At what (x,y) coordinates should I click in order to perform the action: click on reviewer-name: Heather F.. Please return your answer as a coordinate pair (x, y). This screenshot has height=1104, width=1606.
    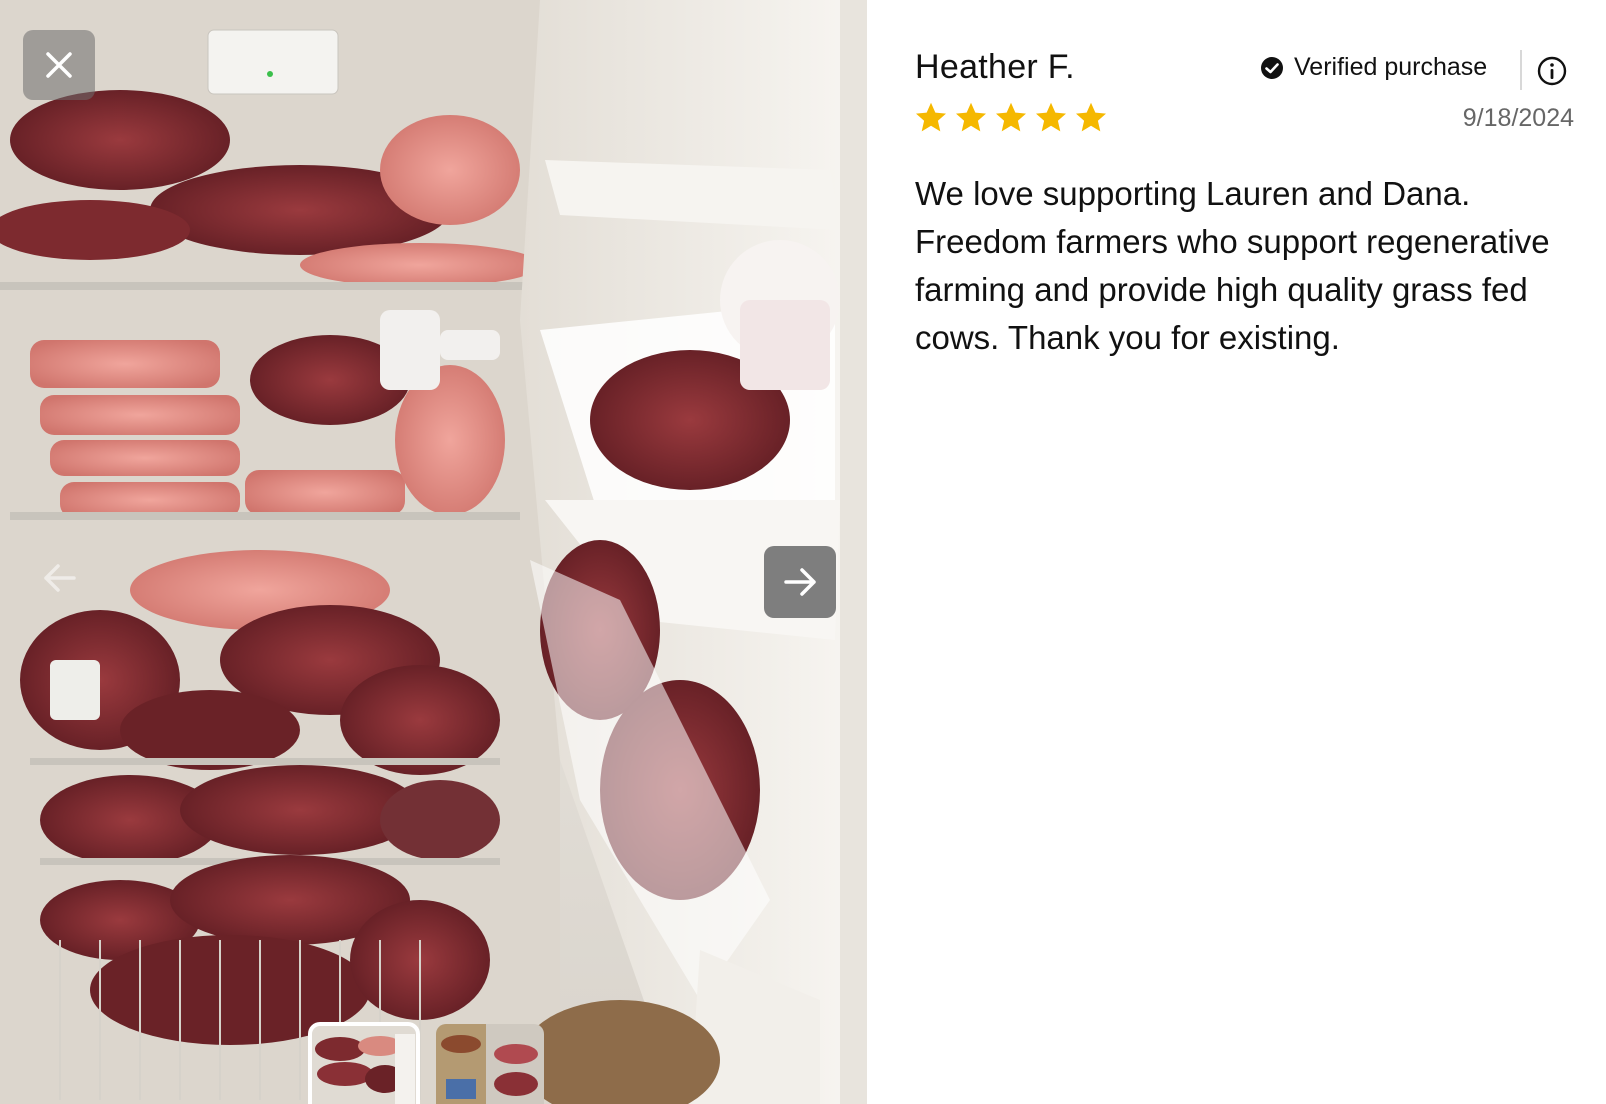
    Looking at the image, I should click on (995, 67).